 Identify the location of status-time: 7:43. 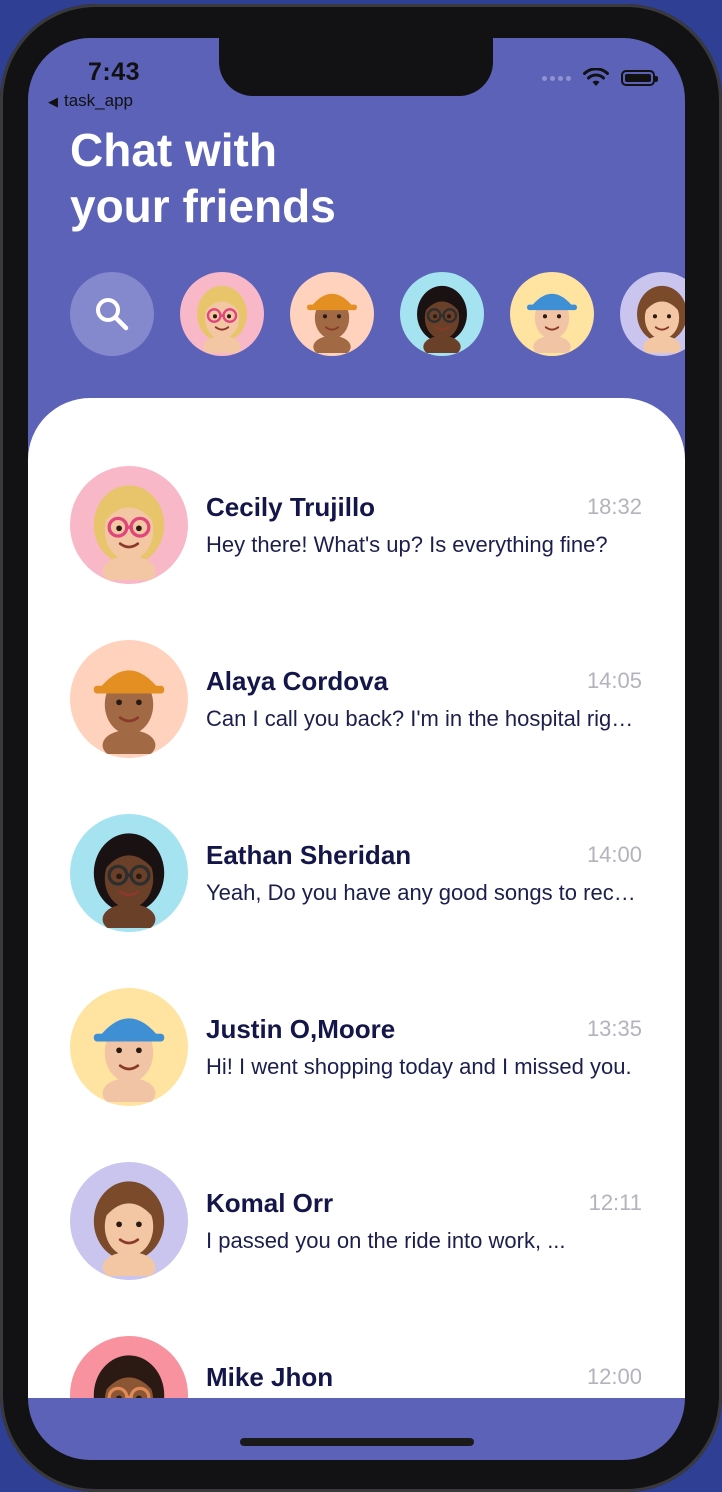
(114, 72).